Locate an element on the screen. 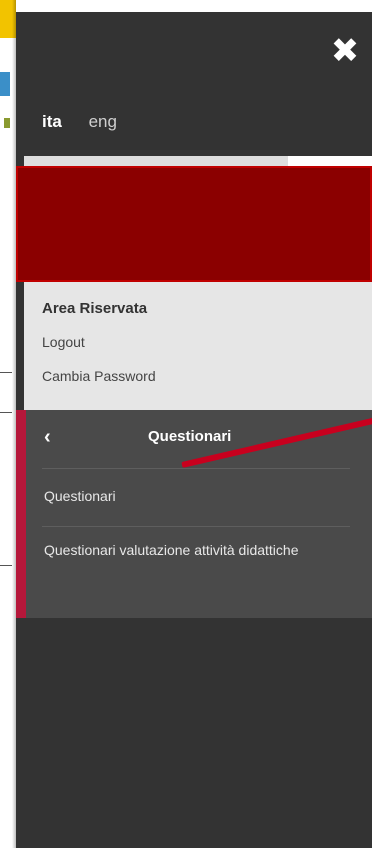 The width and height of the screenshot is (372, 848). reserved-area-title: Area Riservata is located at coordinates (95, 308).